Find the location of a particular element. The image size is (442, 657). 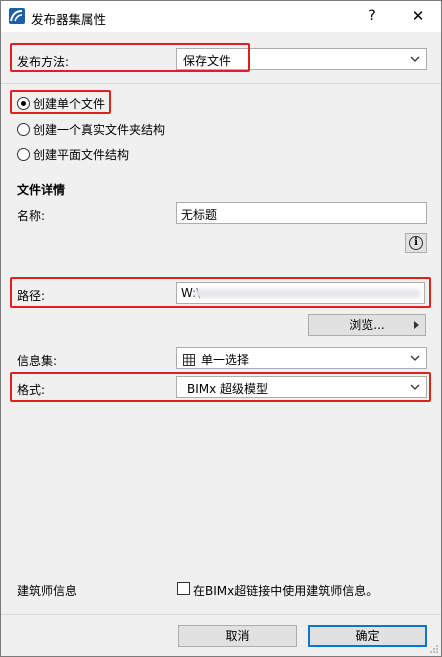

close-button: ✕ is located at coordinates (418, 16).